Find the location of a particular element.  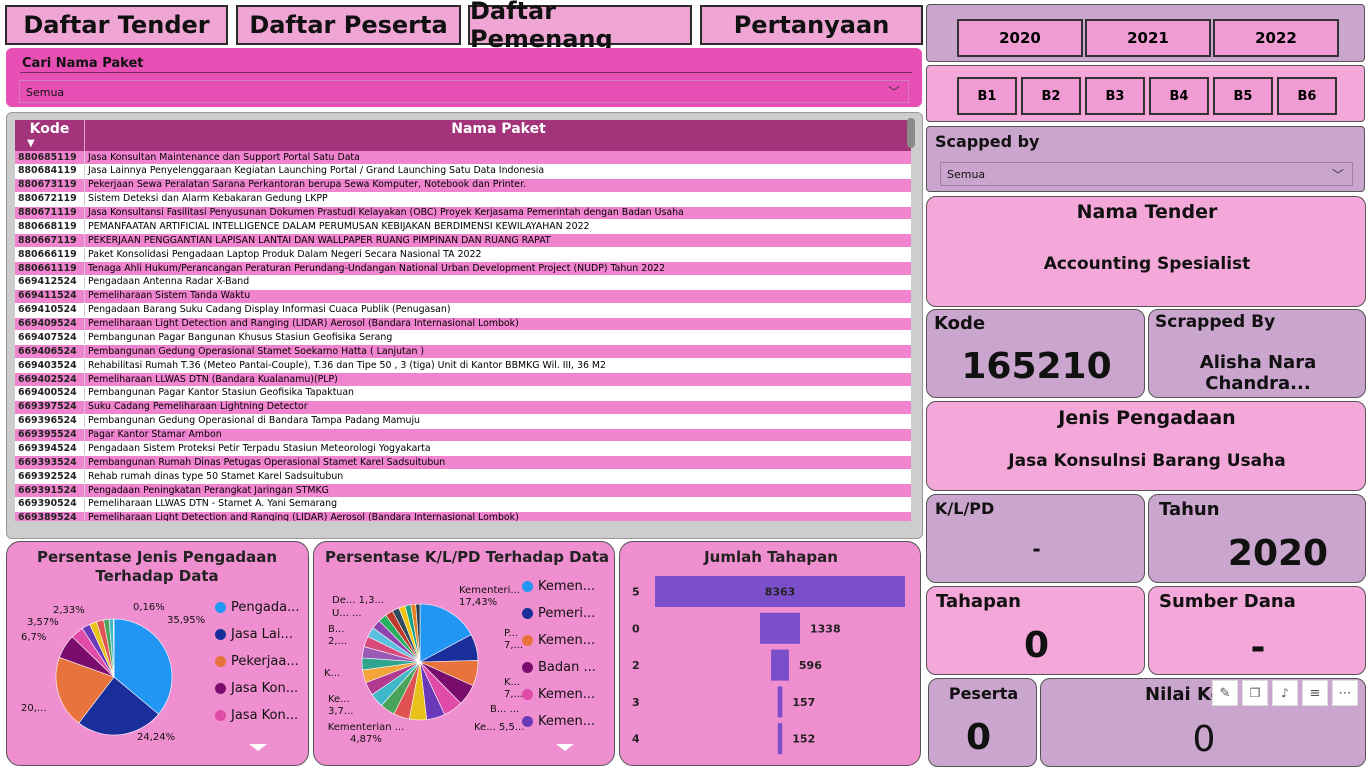

cell-kode: 669407524 is located at coordinates (50, 338).